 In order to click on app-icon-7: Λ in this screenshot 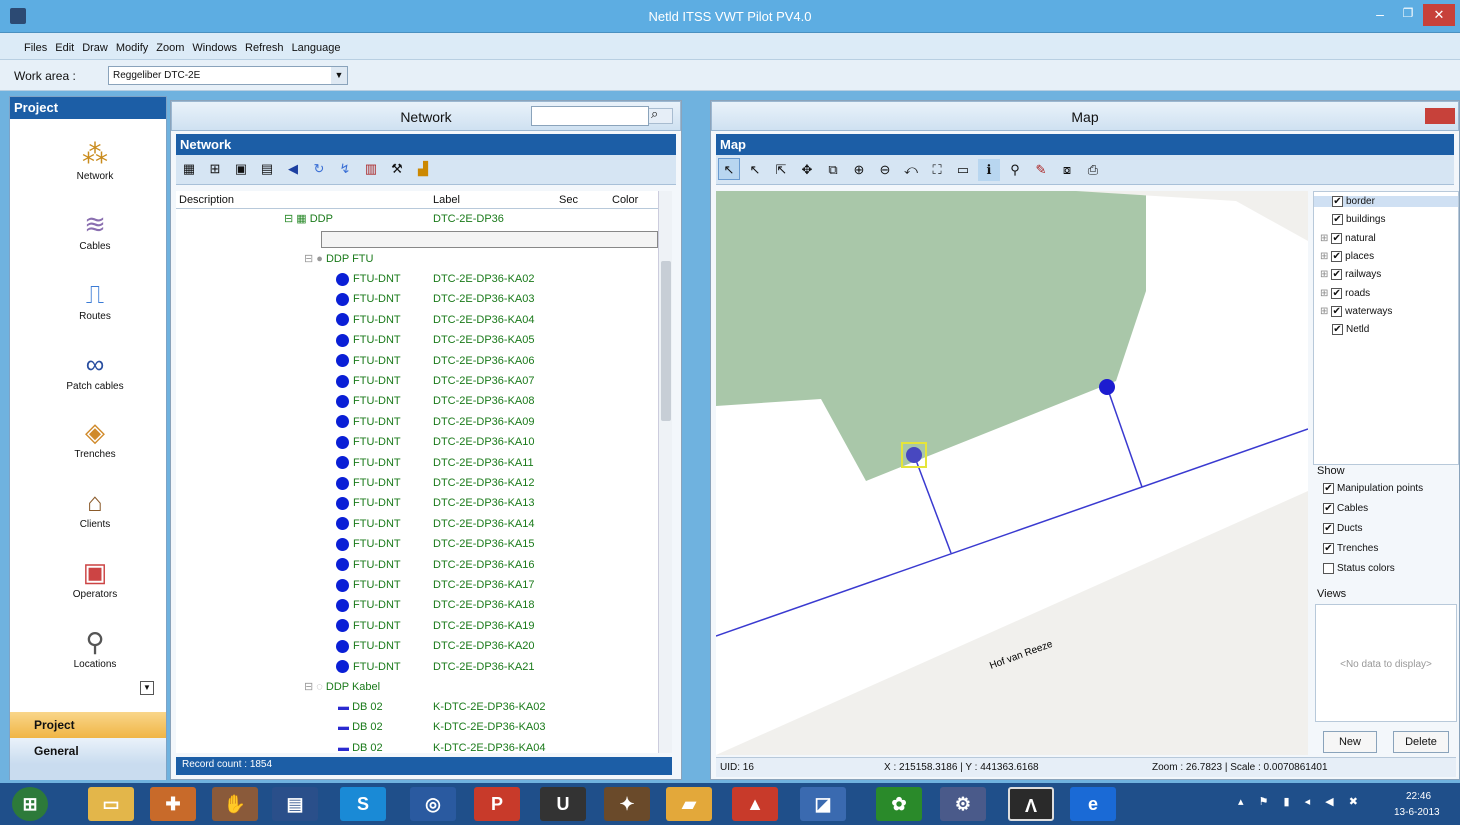, I will do `click(1031, 804)`.